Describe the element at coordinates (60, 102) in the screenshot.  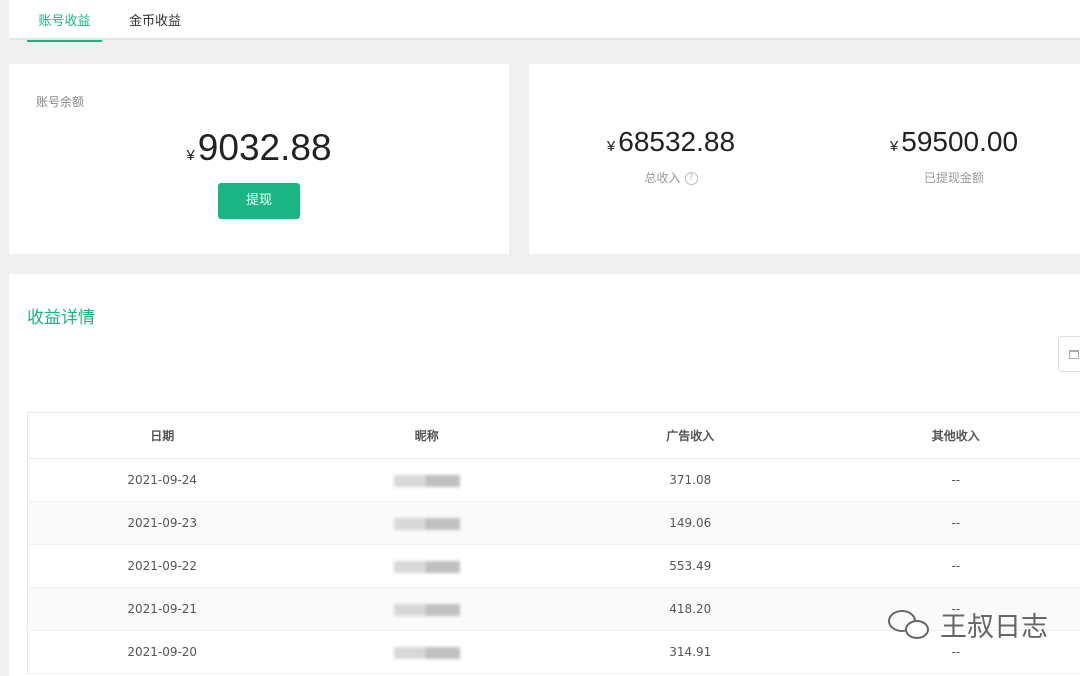
I see `balance-label: 账号余额` at that location.